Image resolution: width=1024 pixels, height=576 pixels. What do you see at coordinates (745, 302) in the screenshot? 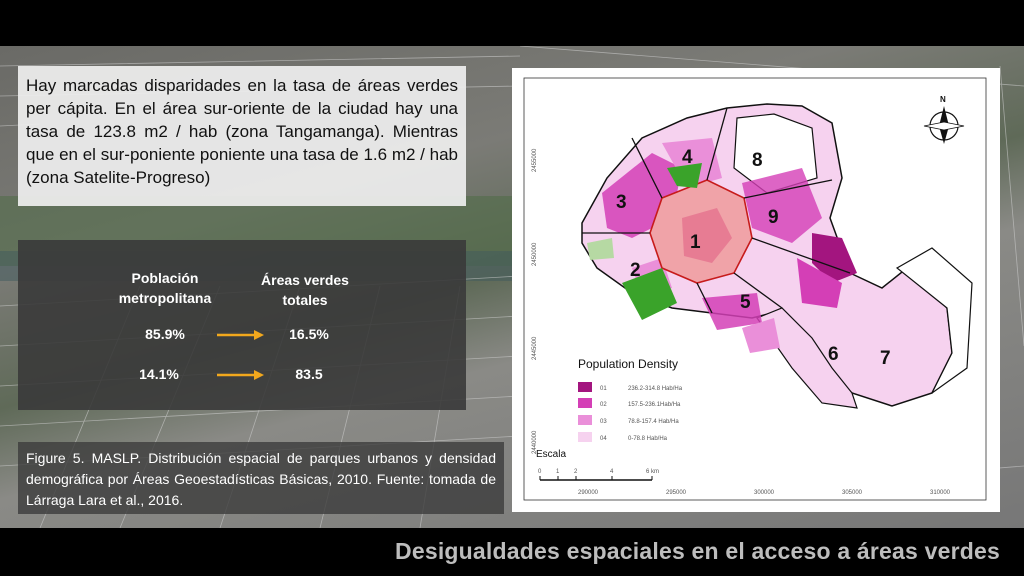
I see `zone-number: 5` at bounding box center [745, 302].